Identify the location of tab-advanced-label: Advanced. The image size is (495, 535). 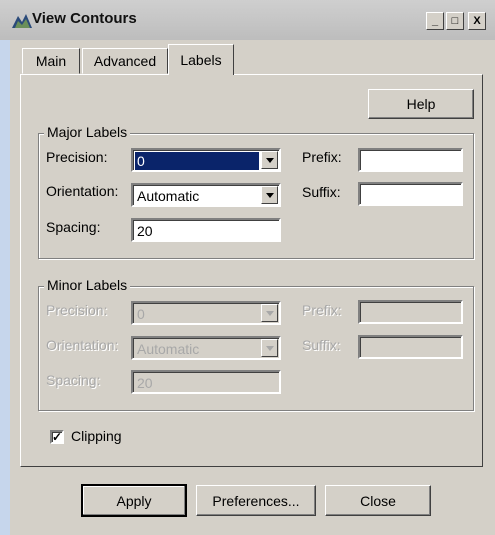
(125, 61).